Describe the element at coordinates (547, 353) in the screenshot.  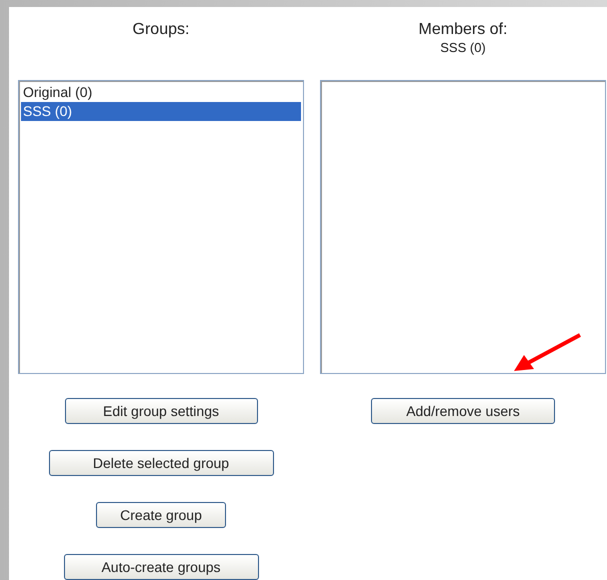
I see `arrow-icon` at that location.